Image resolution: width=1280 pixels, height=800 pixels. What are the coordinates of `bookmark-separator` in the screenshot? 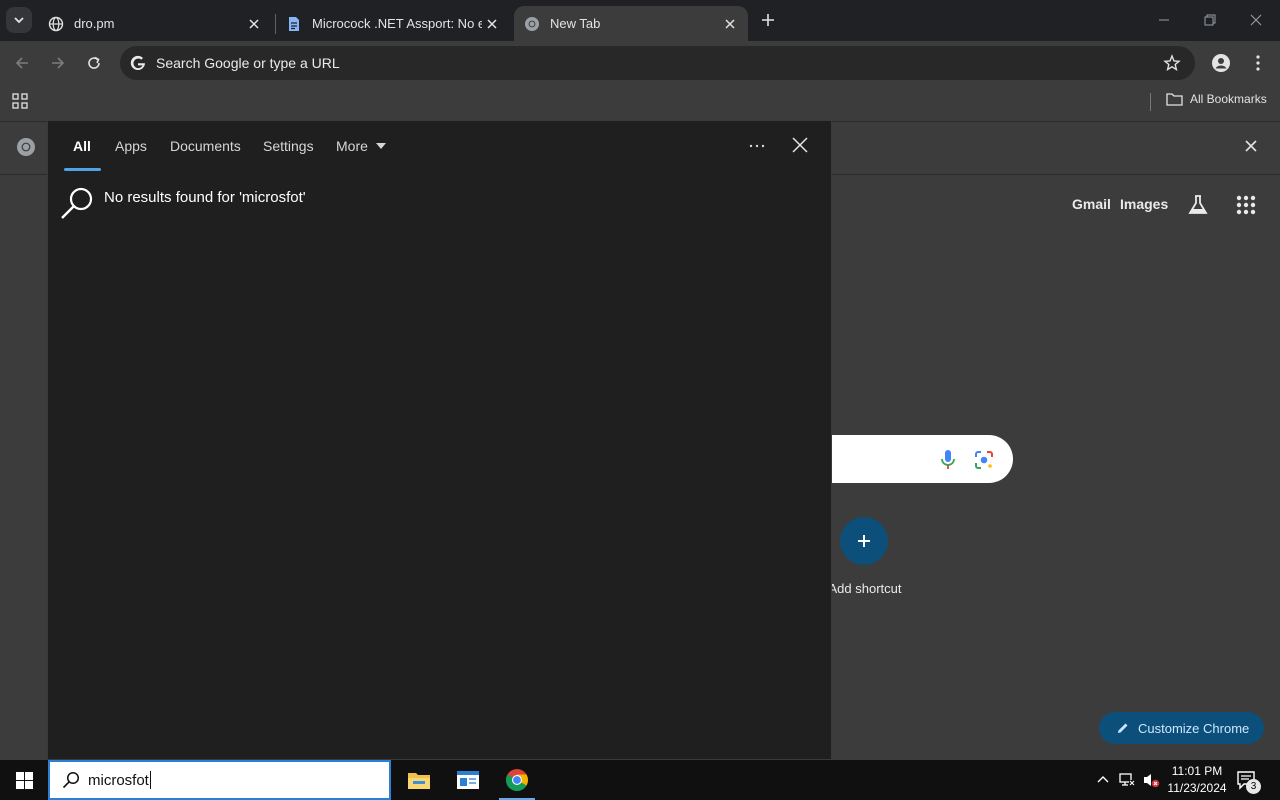 It's located at (1150, 102).